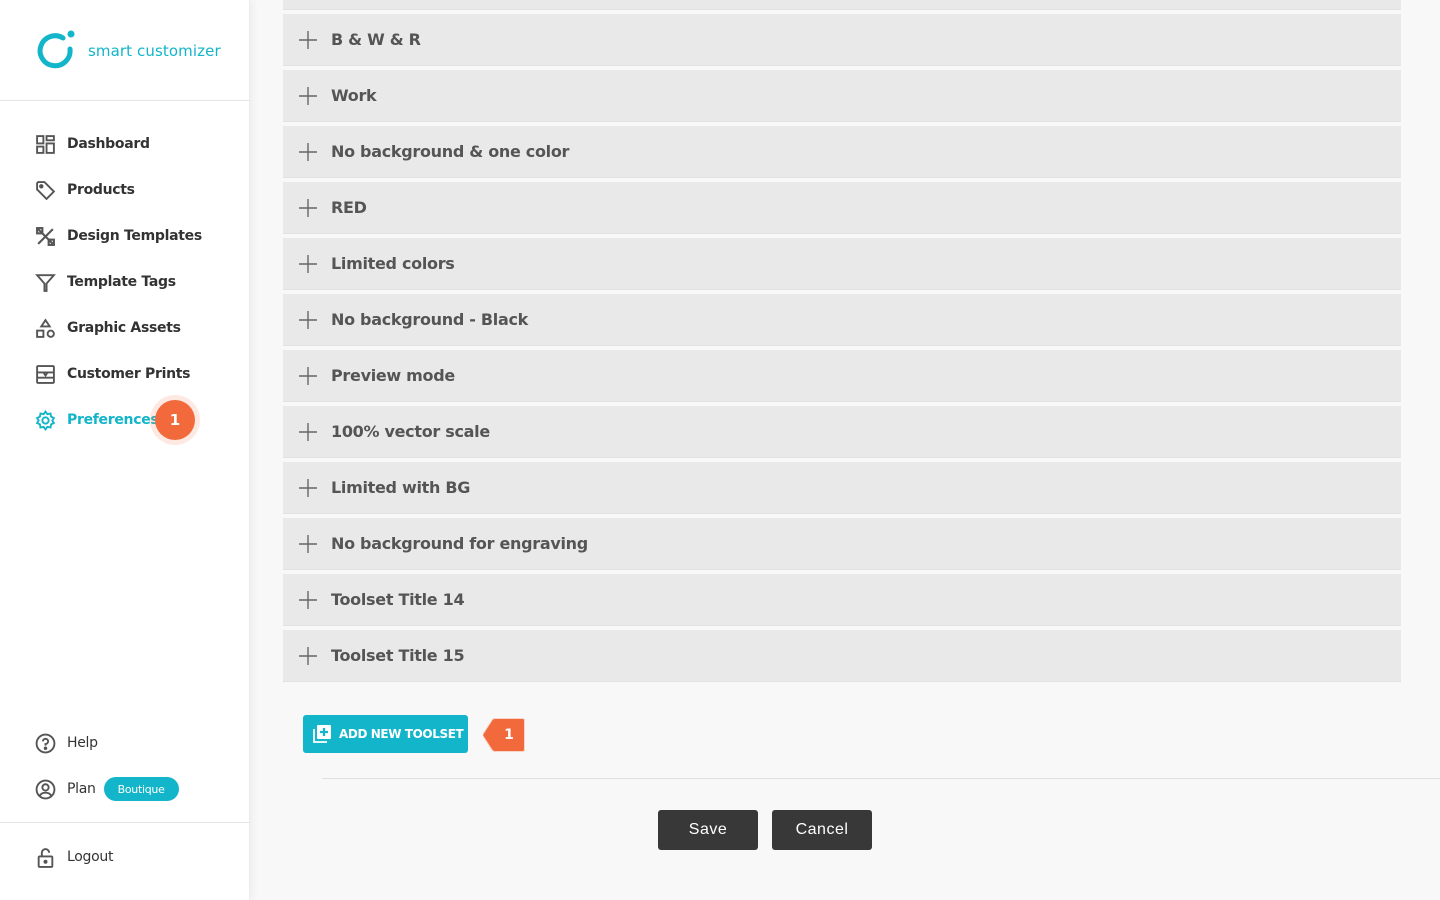 The height and width of the screenshot is (900, 1440). I want to click on toolset-title: Limited colors, so click(393, 263).